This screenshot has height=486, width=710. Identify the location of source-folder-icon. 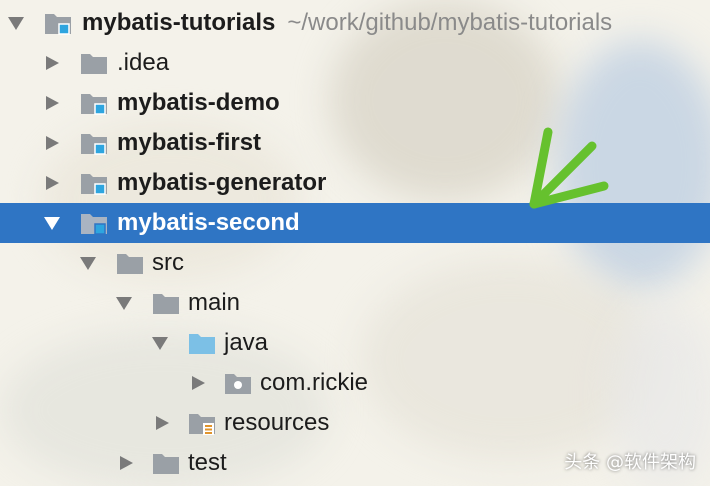
(202, 343).